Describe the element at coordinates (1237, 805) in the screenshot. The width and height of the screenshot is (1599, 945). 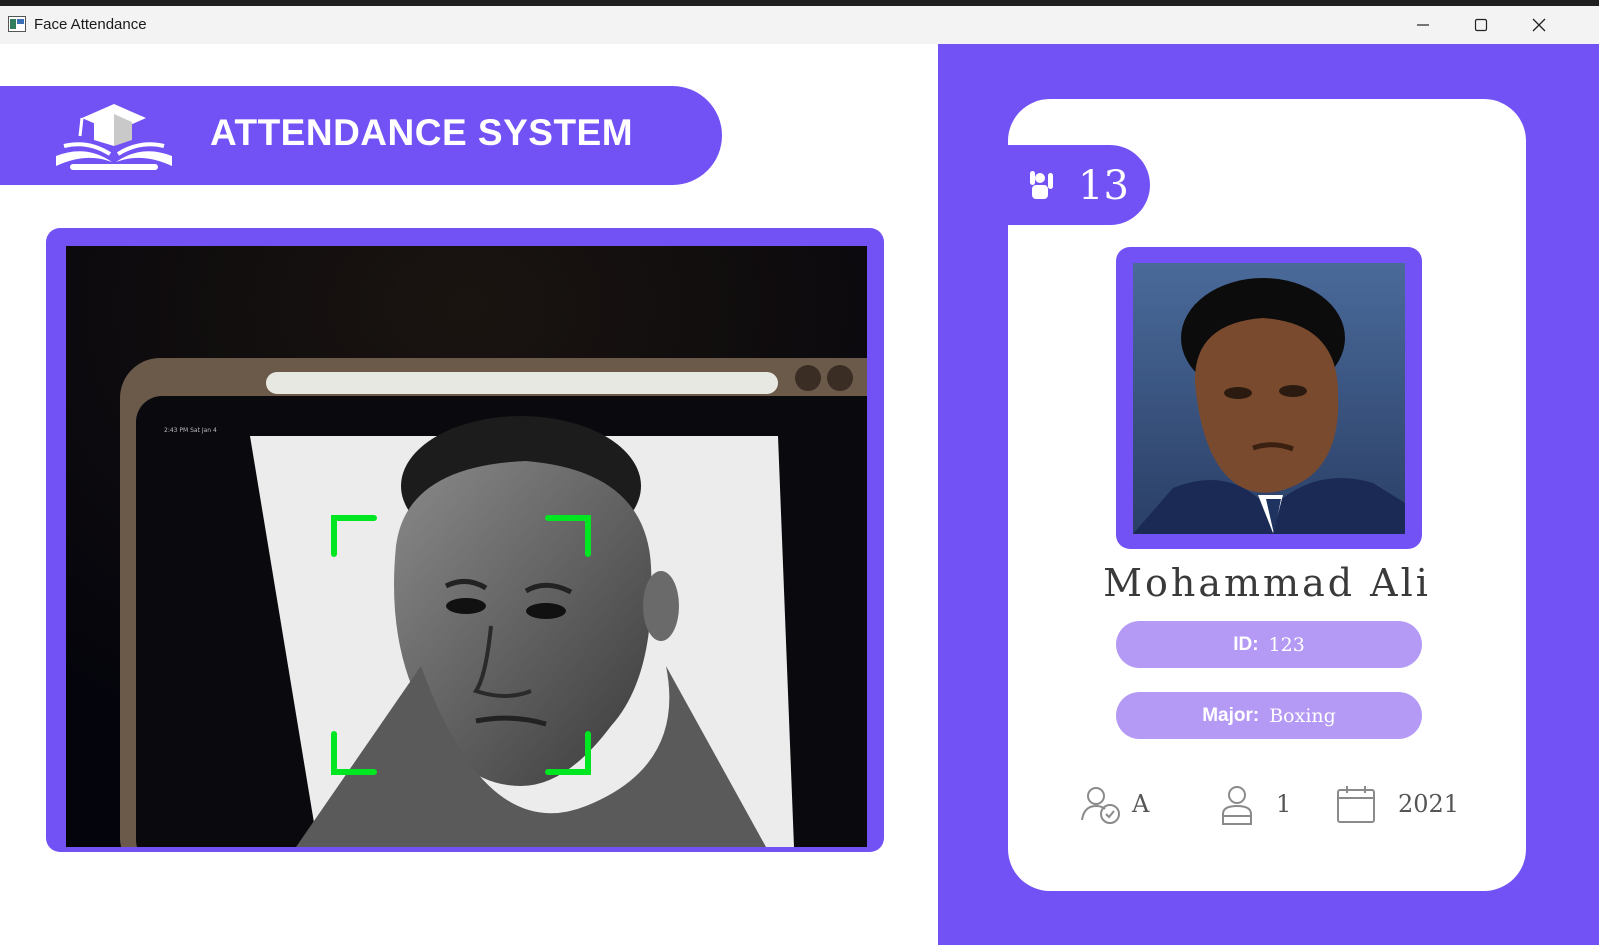
I see `student-person-icon` at that location.